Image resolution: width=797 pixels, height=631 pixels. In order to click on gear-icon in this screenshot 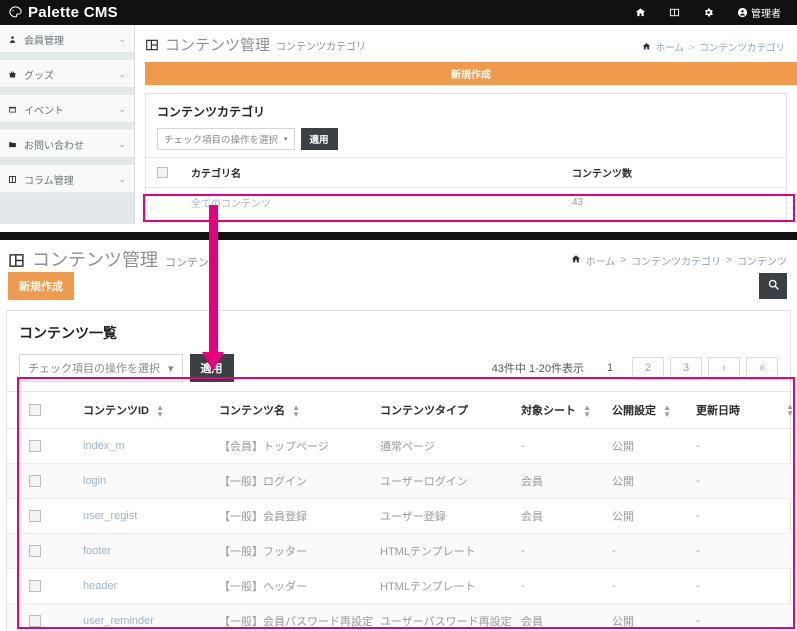, I will do `click(708, 12)`.